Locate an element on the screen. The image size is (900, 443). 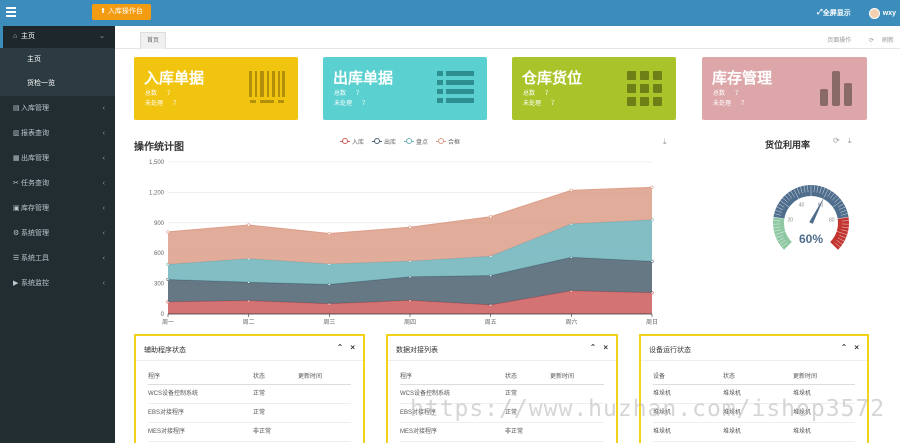
x-tick-label: 周三 is located at coordinates (329, 322).